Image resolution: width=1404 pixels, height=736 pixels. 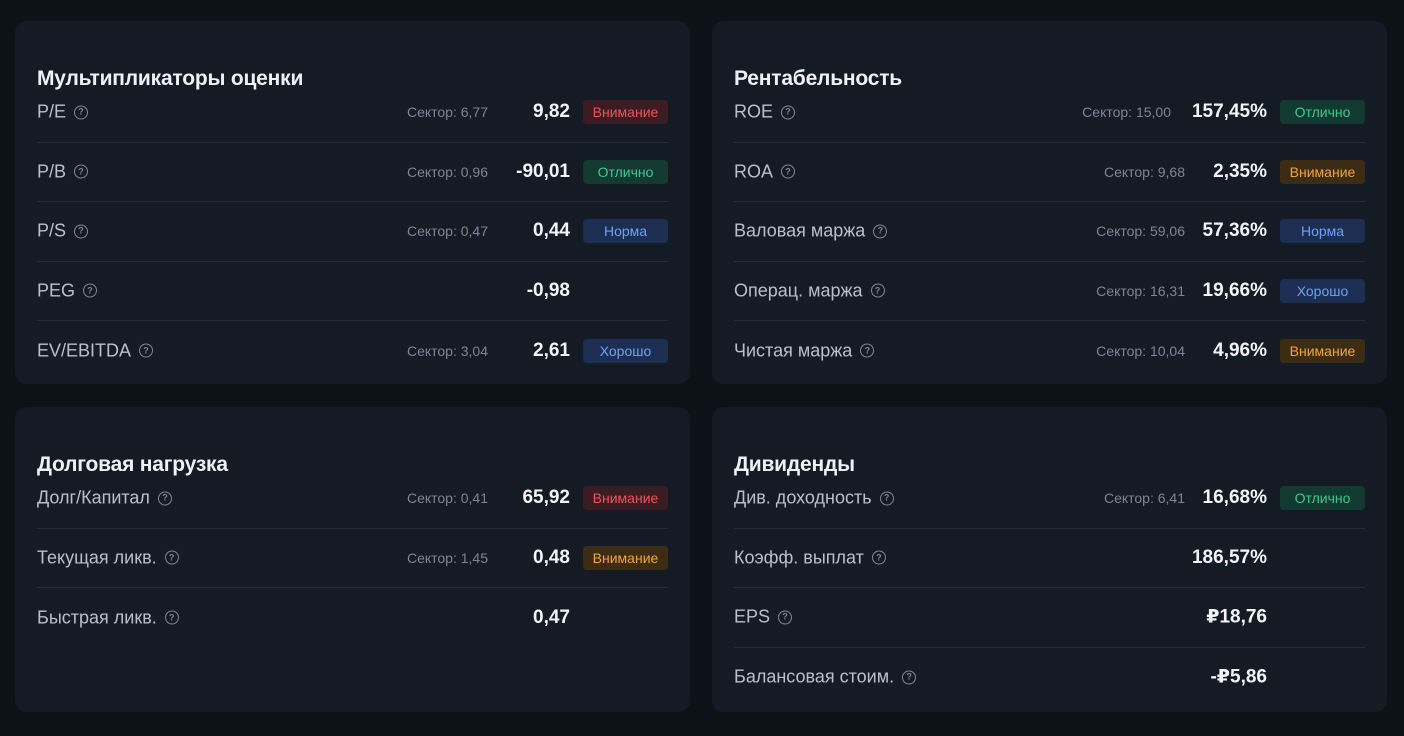 I want to click on sector-value: Сектор: 0,96, so click(x=447, y=171).